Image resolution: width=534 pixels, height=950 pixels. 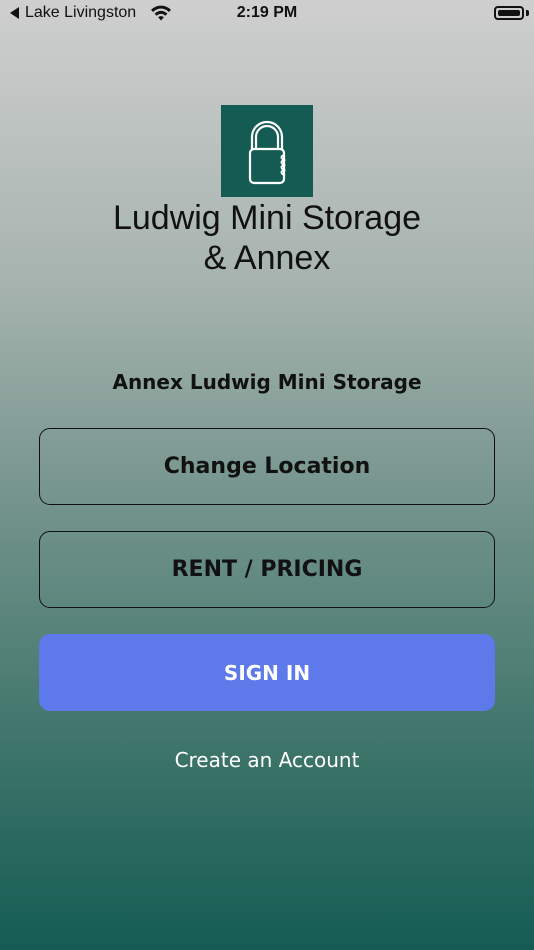 What do you see at coordinates (267, 466) in the screenshot?
I see `change-location-button: Change Location` at bounding box center [267, 466].